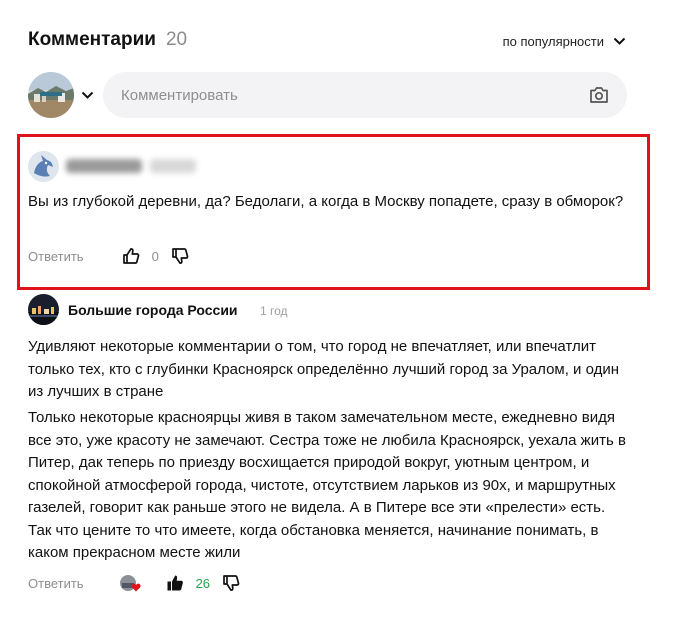 This screenshot has width=679, height=620. I want to click on comment-input, so click(341, 95).